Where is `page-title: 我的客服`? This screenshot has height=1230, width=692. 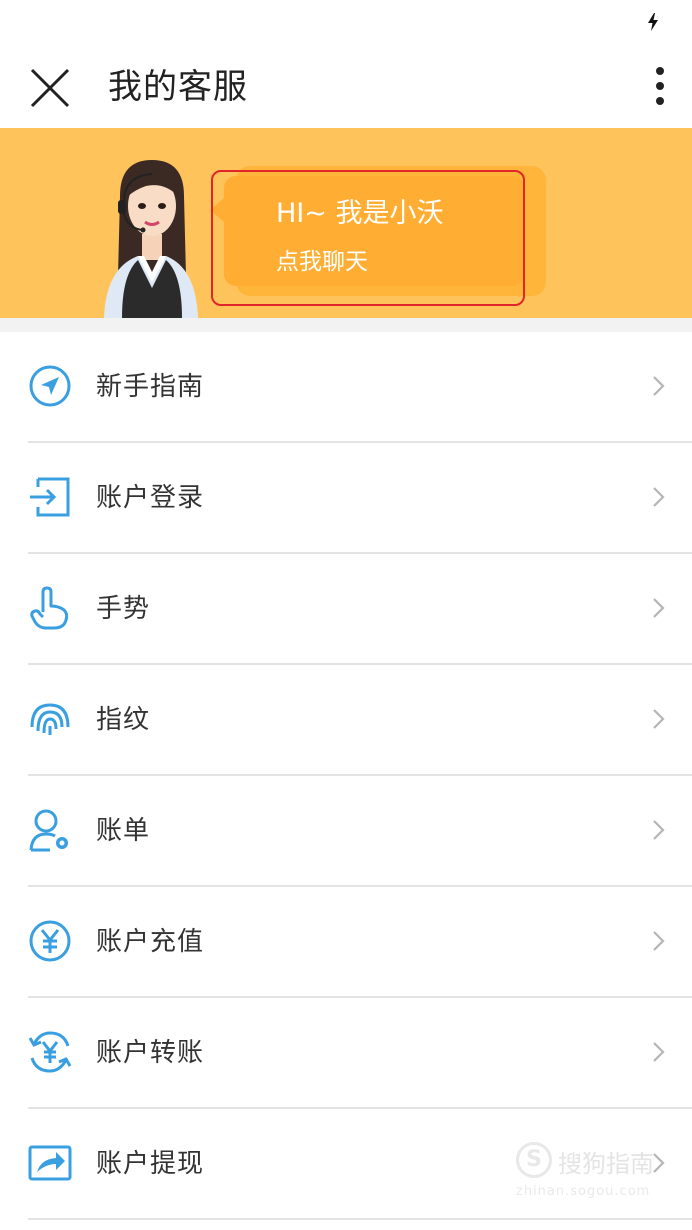 page-title: 我的客服 is located at coordinates (178, 87).